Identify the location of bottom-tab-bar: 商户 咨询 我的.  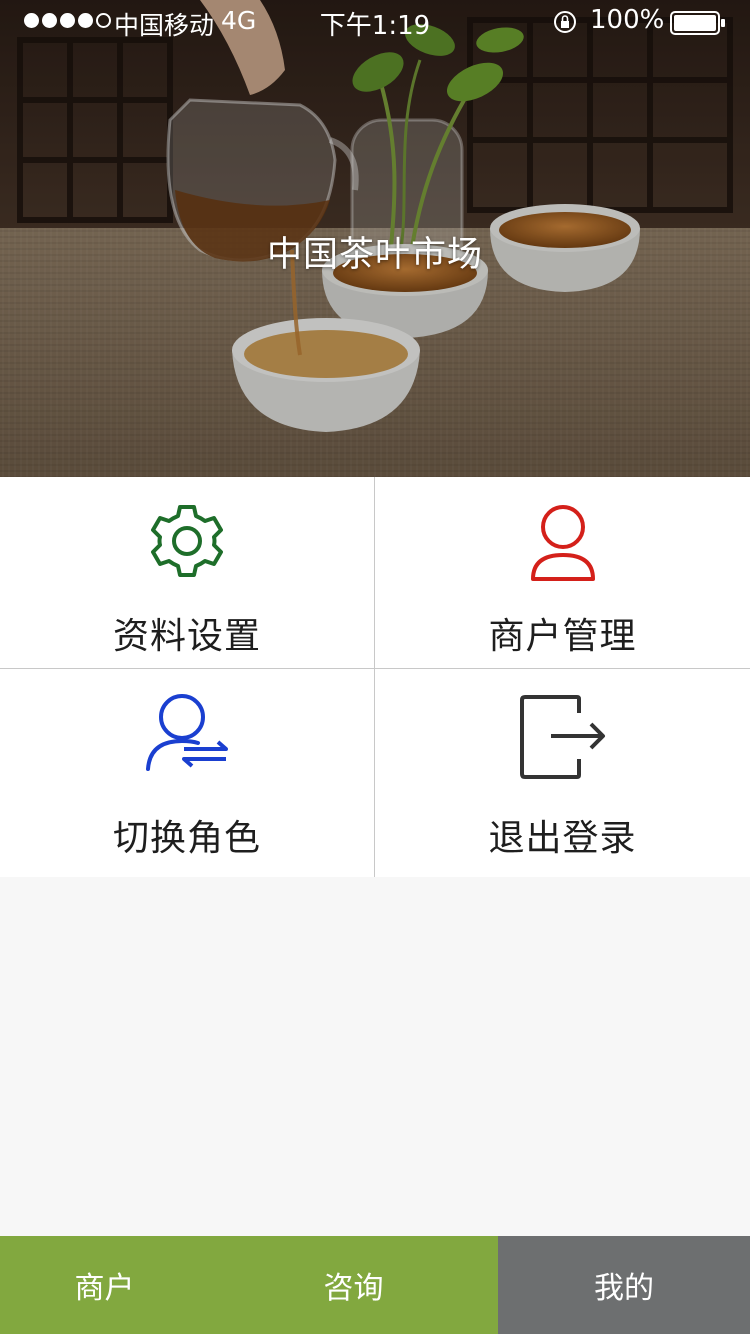
(375, 1285).